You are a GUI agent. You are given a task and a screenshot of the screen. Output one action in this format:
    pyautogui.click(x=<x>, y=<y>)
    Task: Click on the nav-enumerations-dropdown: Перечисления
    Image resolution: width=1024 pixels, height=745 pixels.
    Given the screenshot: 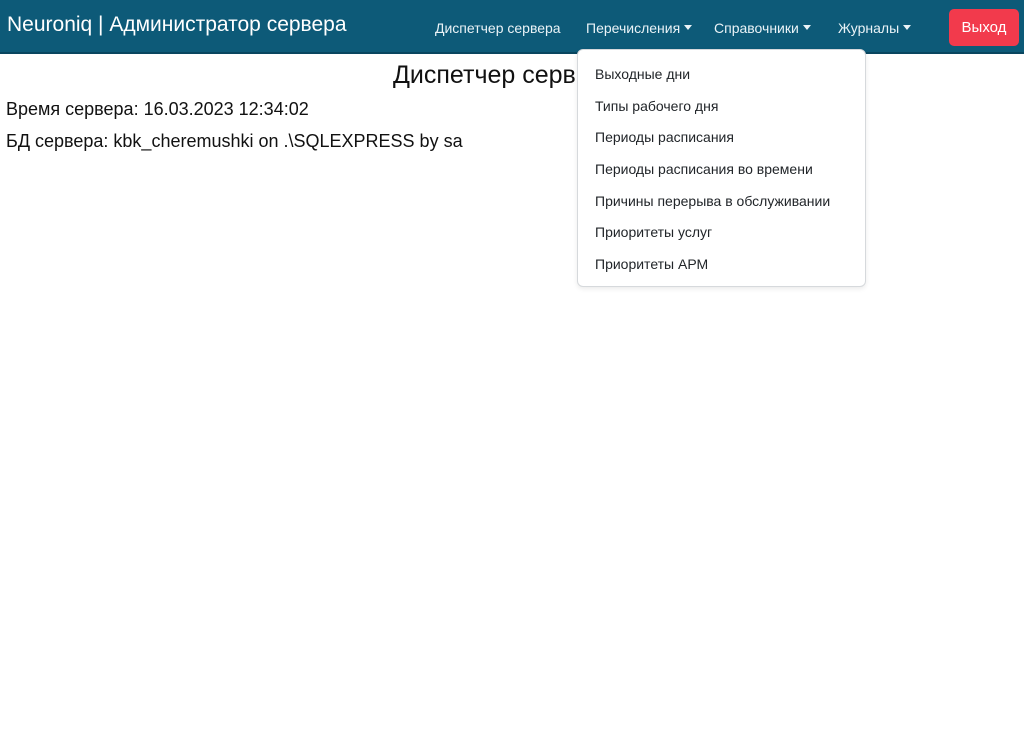 What is the action you would take?
    pyautogui.click(x=639, y=28)
    